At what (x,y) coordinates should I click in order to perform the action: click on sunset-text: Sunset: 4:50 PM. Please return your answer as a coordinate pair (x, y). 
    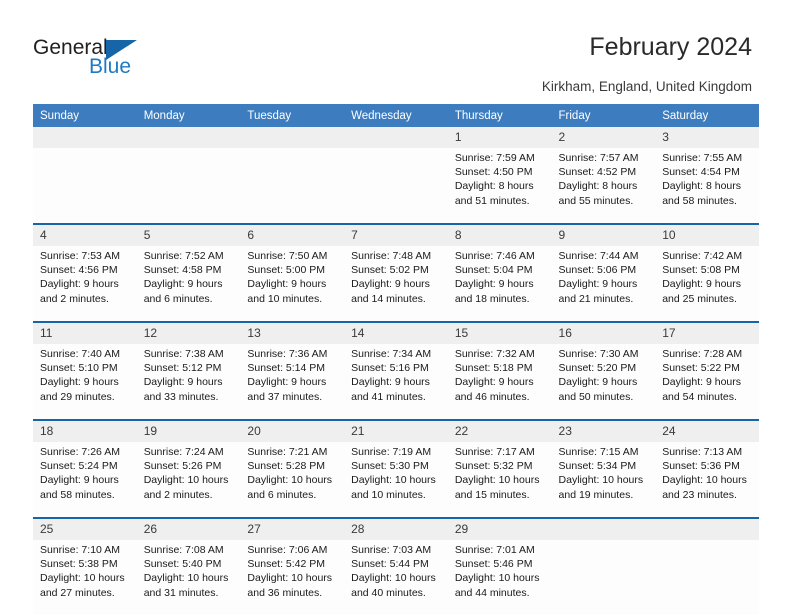
    Looking at the image, I should click on (493, 172).